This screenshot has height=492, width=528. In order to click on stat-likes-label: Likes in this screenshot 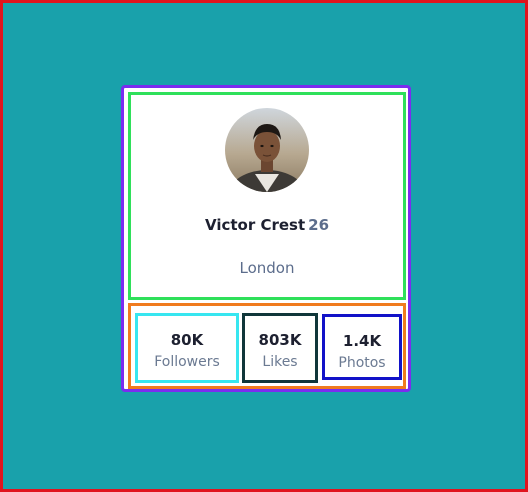, I will do `click(280, 362)`.